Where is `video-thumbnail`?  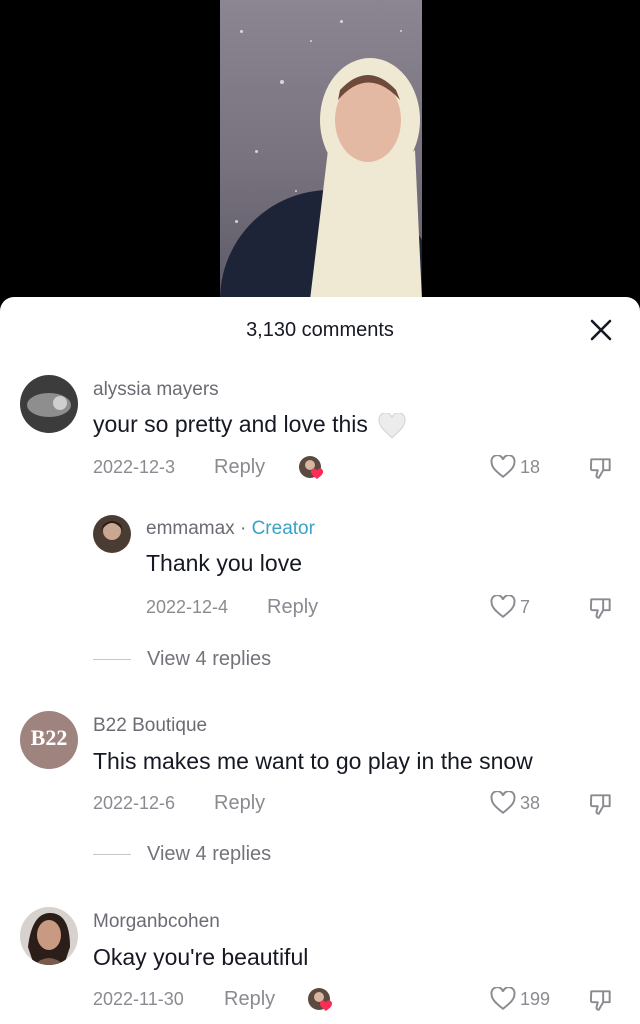 video-thumbnail is located at coordinates (321, 150).